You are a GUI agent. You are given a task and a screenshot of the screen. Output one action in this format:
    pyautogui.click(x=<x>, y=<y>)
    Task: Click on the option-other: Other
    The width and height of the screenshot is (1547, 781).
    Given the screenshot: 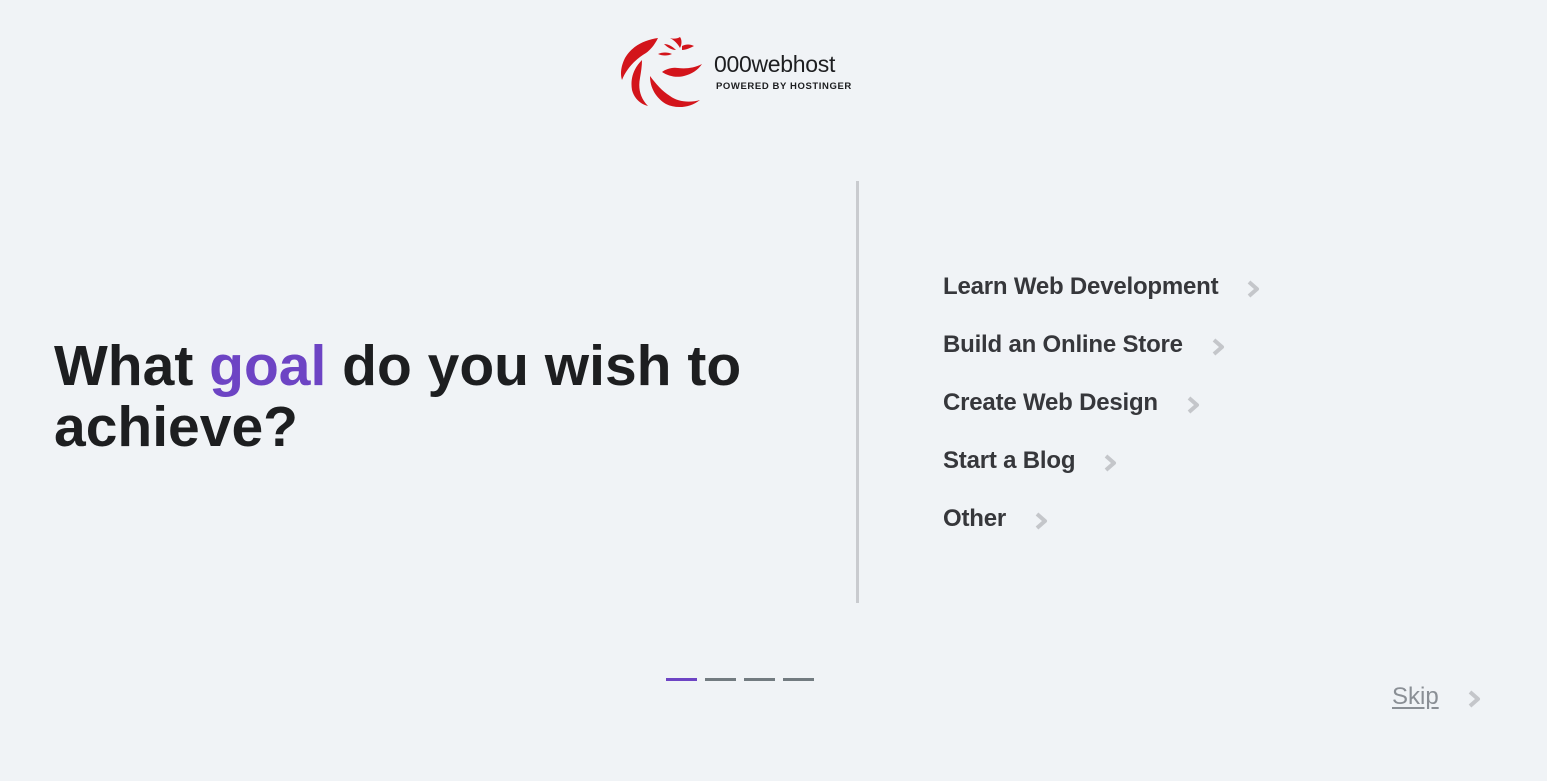 What is the action you would take?
    pyautogui.click(x=1101, y=519)
    